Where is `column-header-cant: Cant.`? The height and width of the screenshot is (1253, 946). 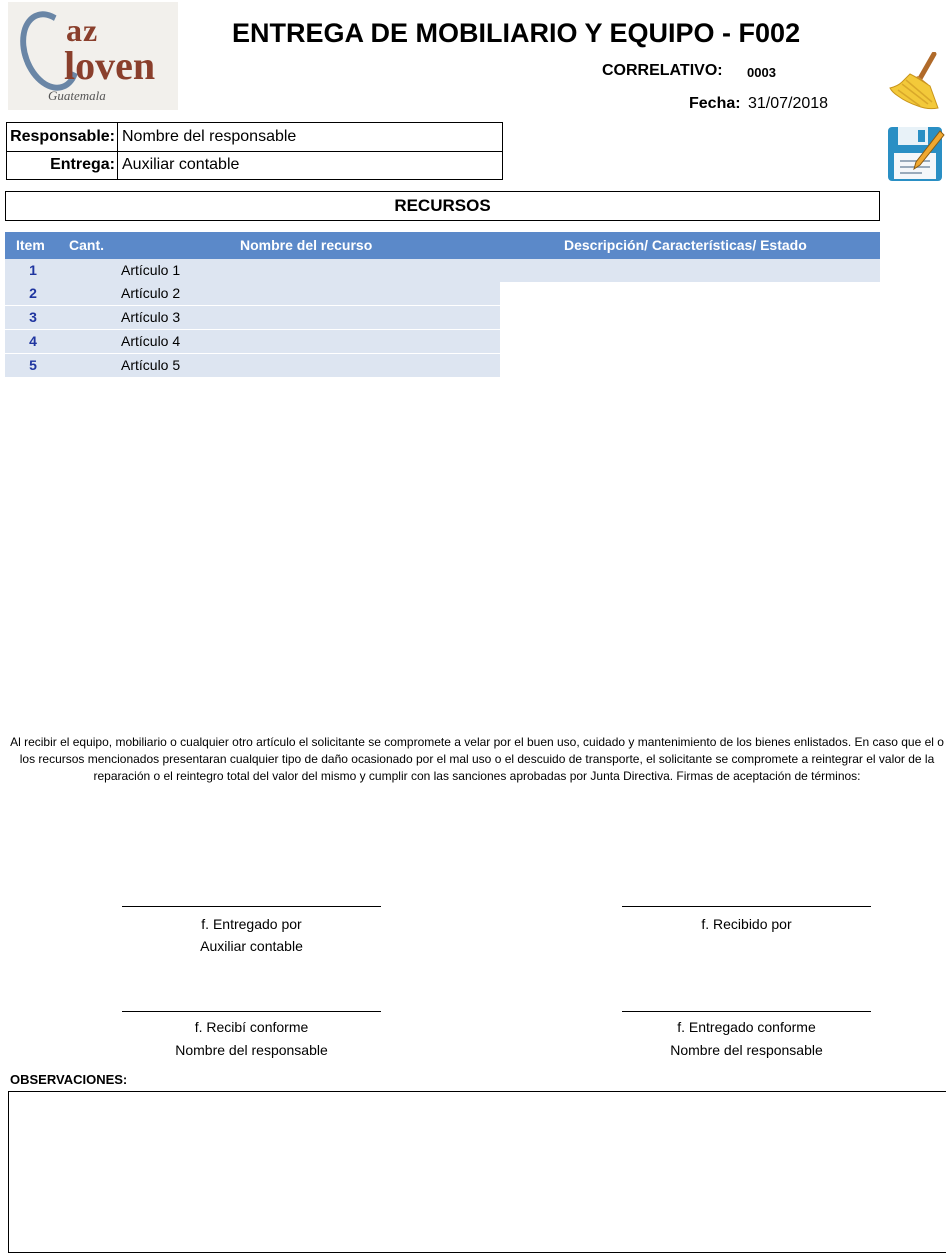
column-header-cant: Cant. is located at coordinates (86, 245).